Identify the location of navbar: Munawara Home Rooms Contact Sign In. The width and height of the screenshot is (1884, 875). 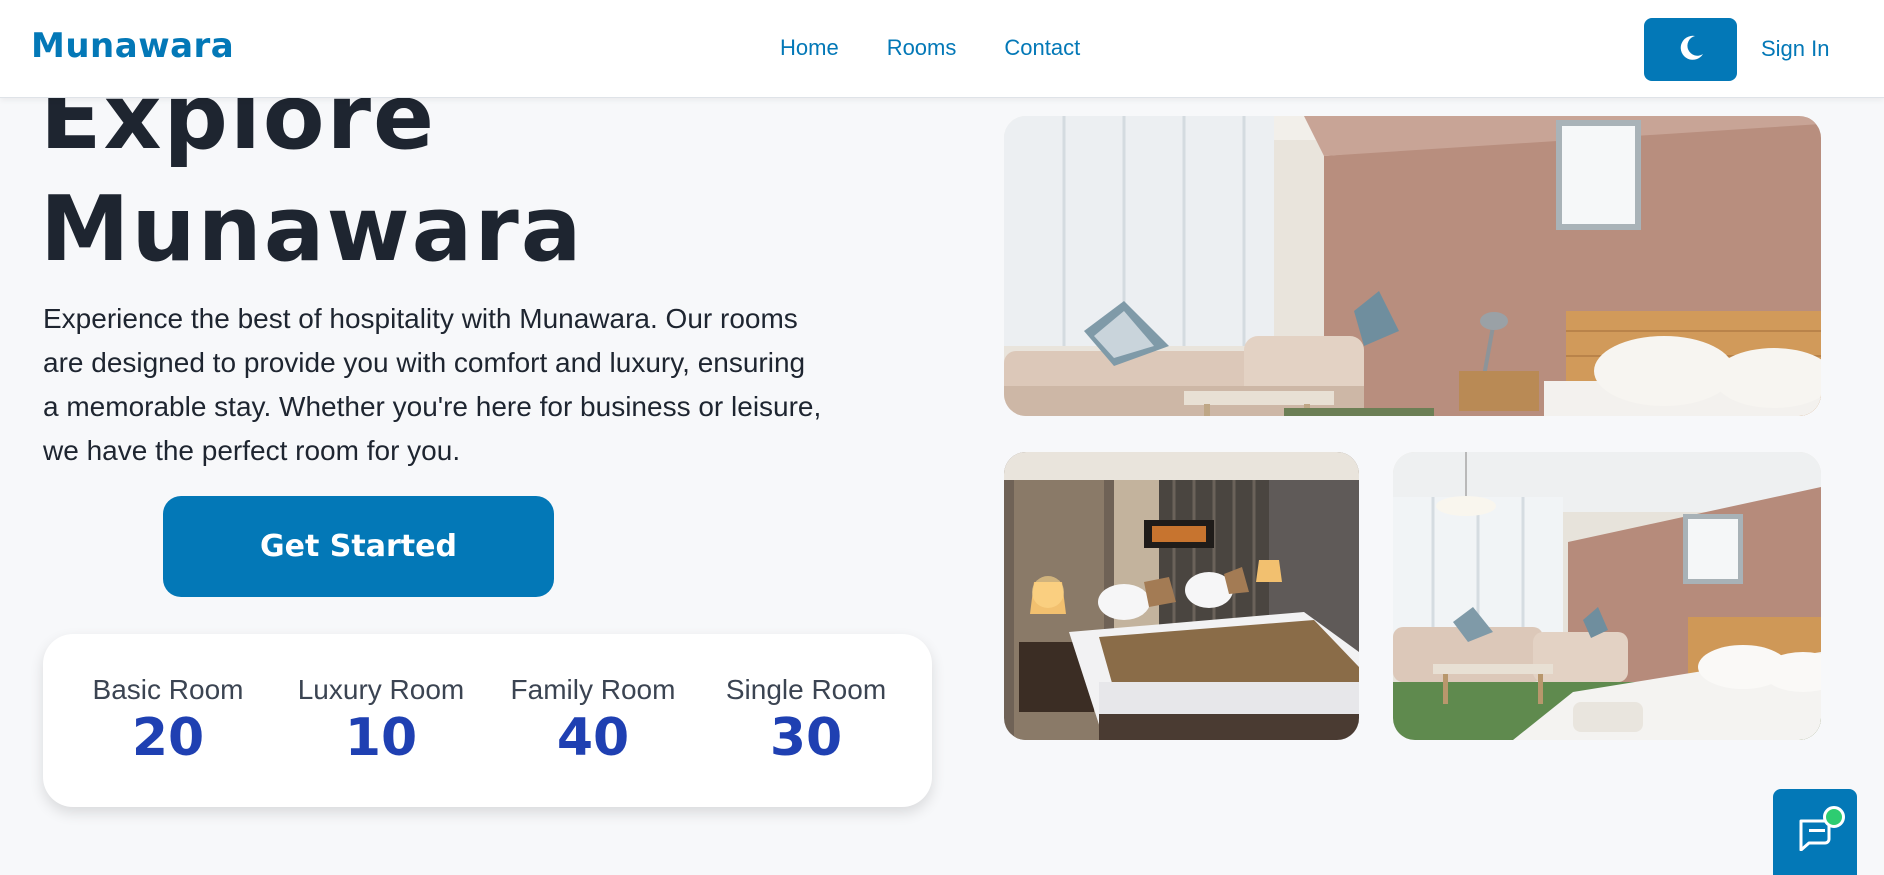
(942, 49).